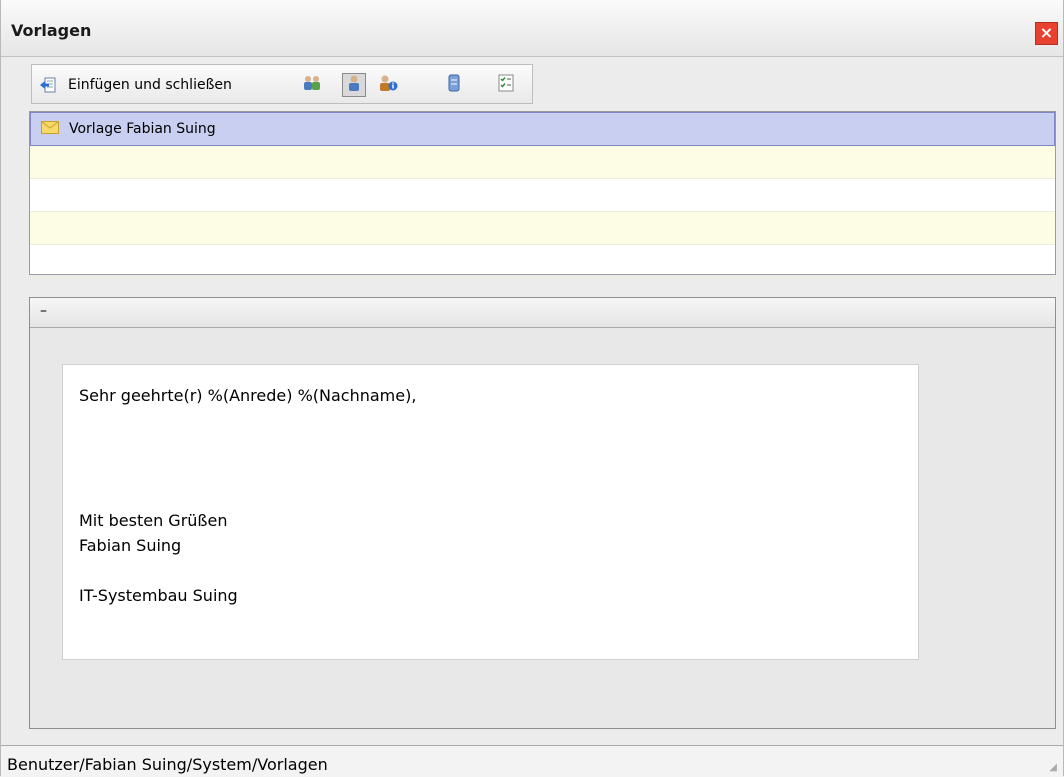 The height and width of the screenshot is (777, 1064). Describe the element at coordinates (50, 129) in the screenshot. I see `envelope-icon` at that location.